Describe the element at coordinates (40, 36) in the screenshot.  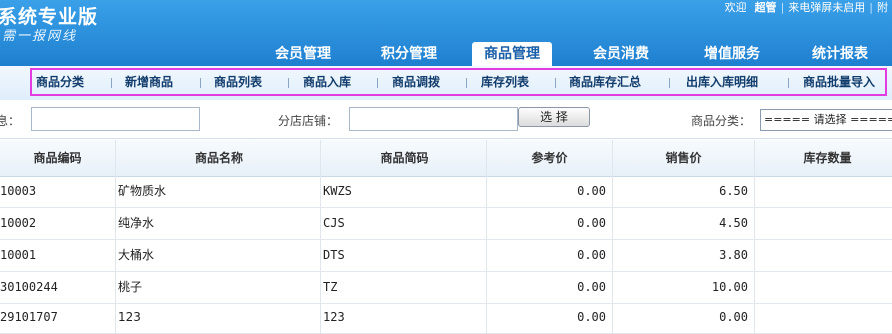
I see `brand-slogan: 需一报网线` at that location.